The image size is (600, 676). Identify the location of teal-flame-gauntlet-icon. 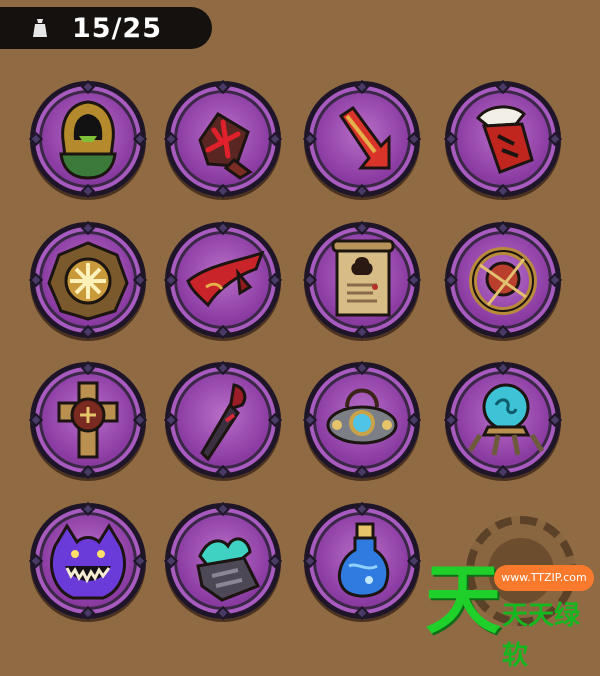
(228, 569).